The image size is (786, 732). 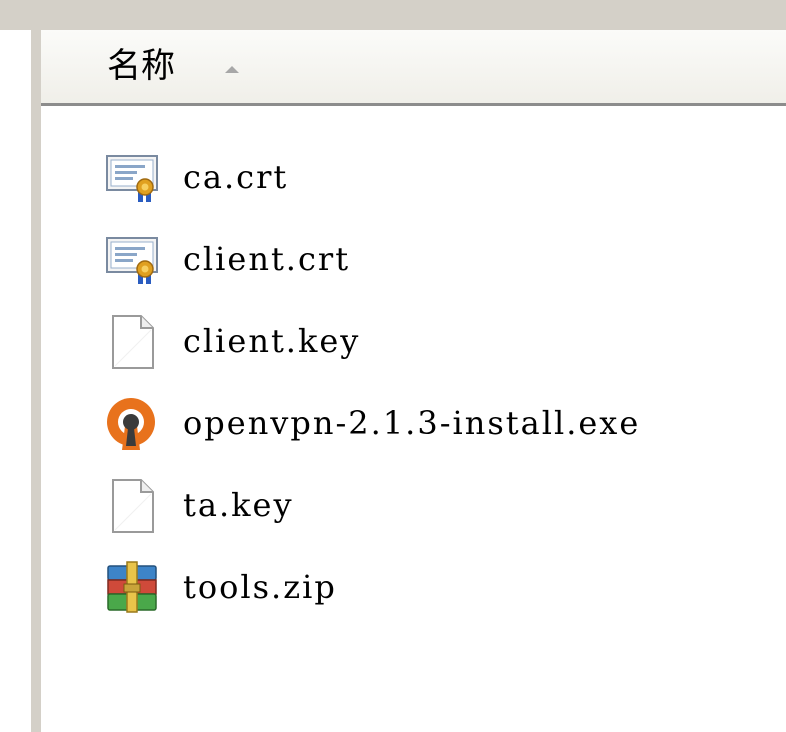 I want to click on column-header-name: 名称, so click(x=413, y=68).